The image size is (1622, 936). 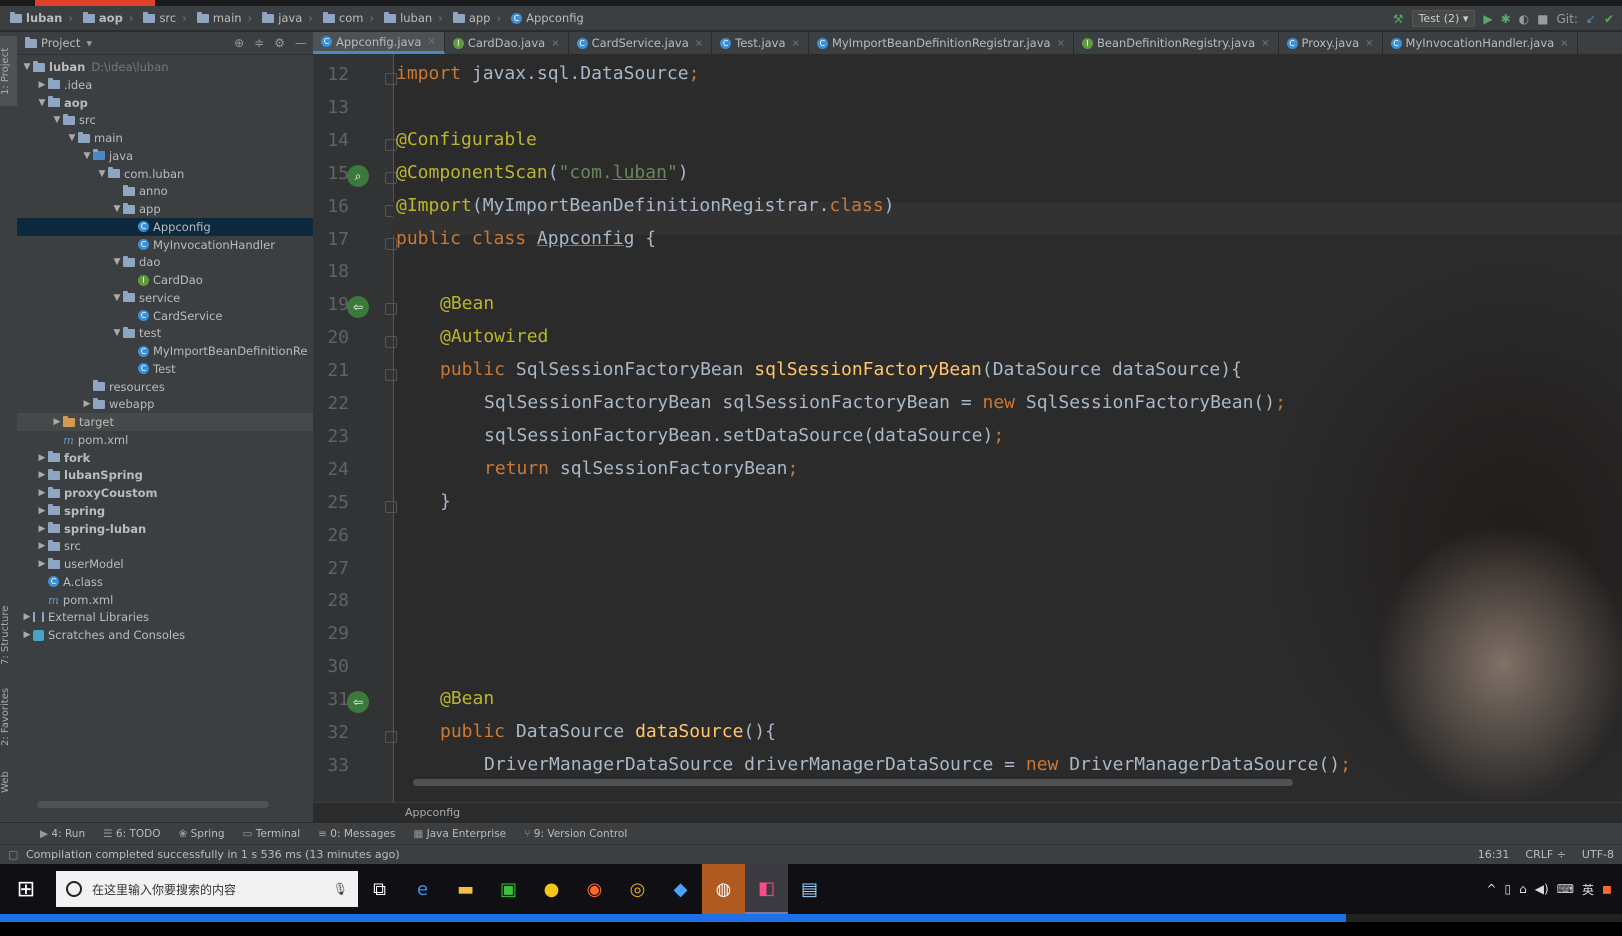 What do you see at coordinates (766, 889) in the screenshot?
I see `intellij-idea-icon: ◧` at bounding box center [766, 889].